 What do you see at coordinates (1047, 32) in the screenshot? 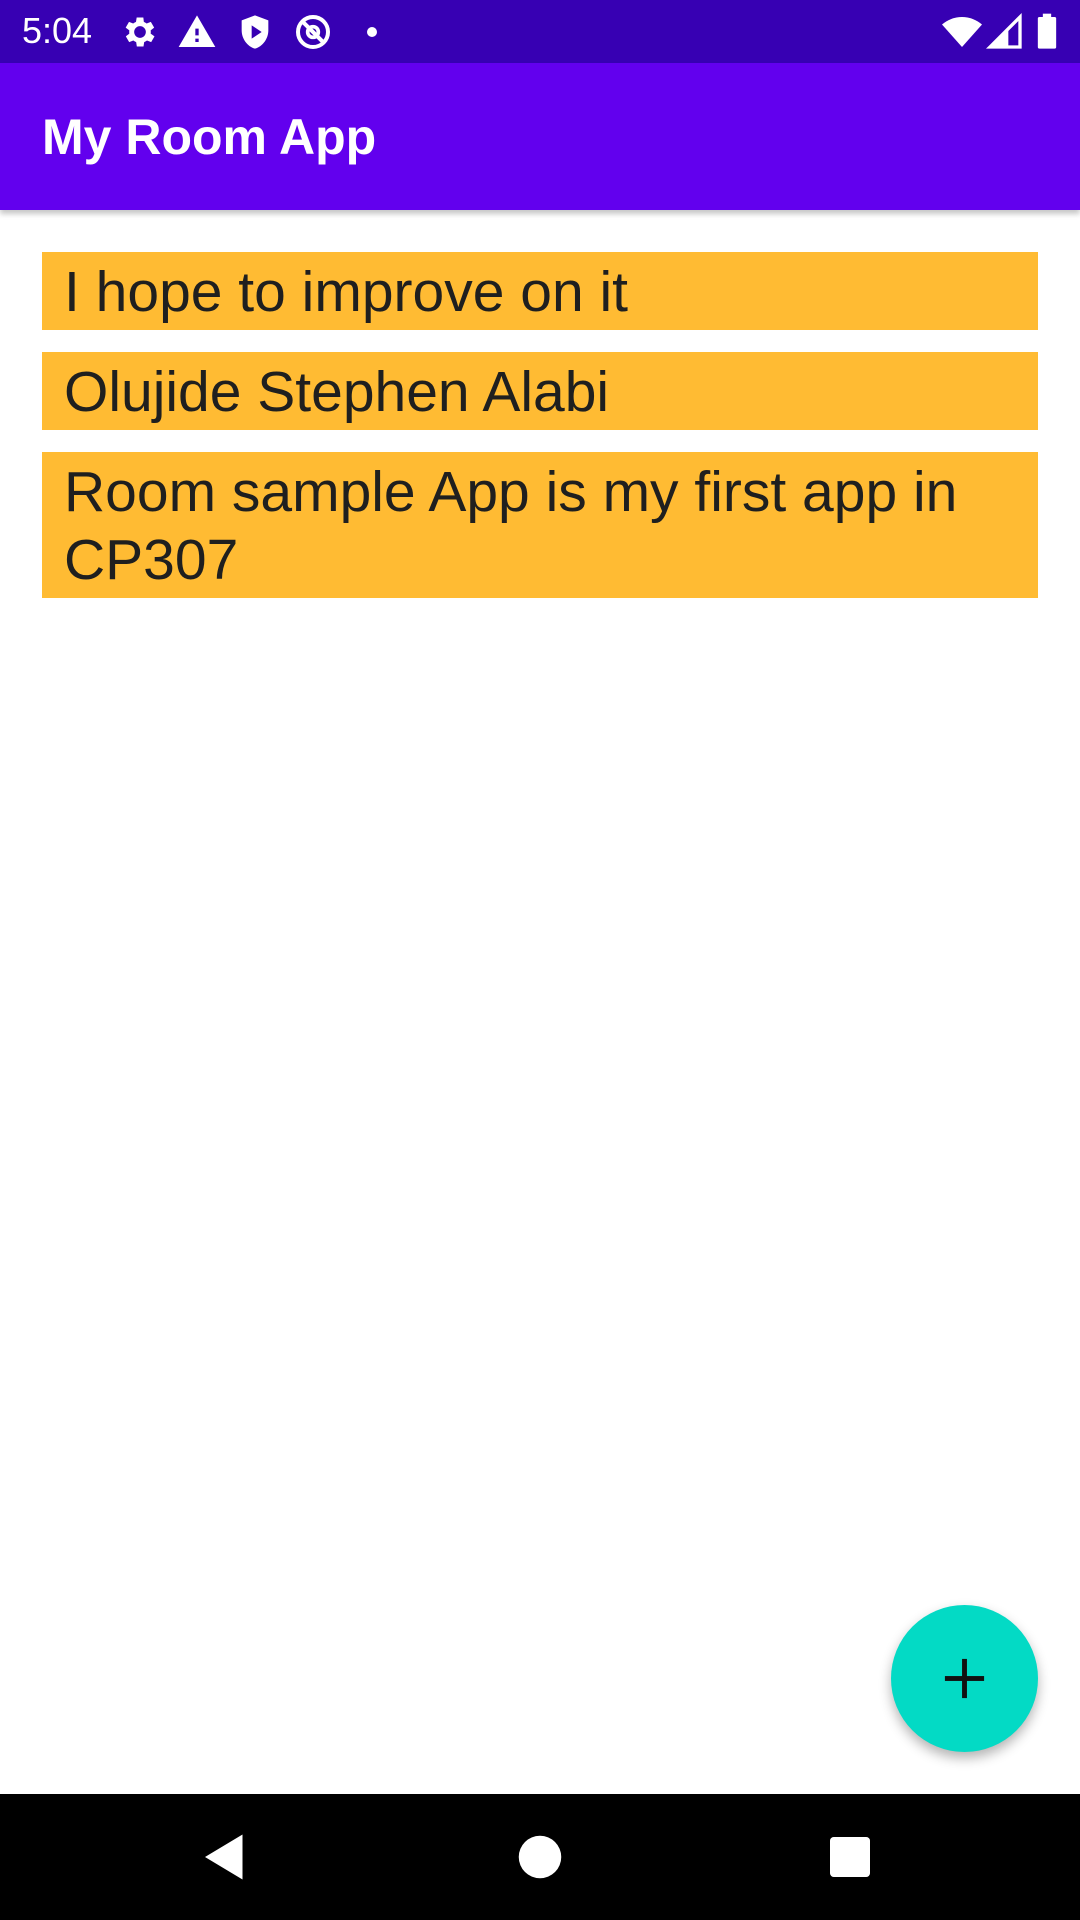
I see `battery-icon` at bounding box center [1047, 32].